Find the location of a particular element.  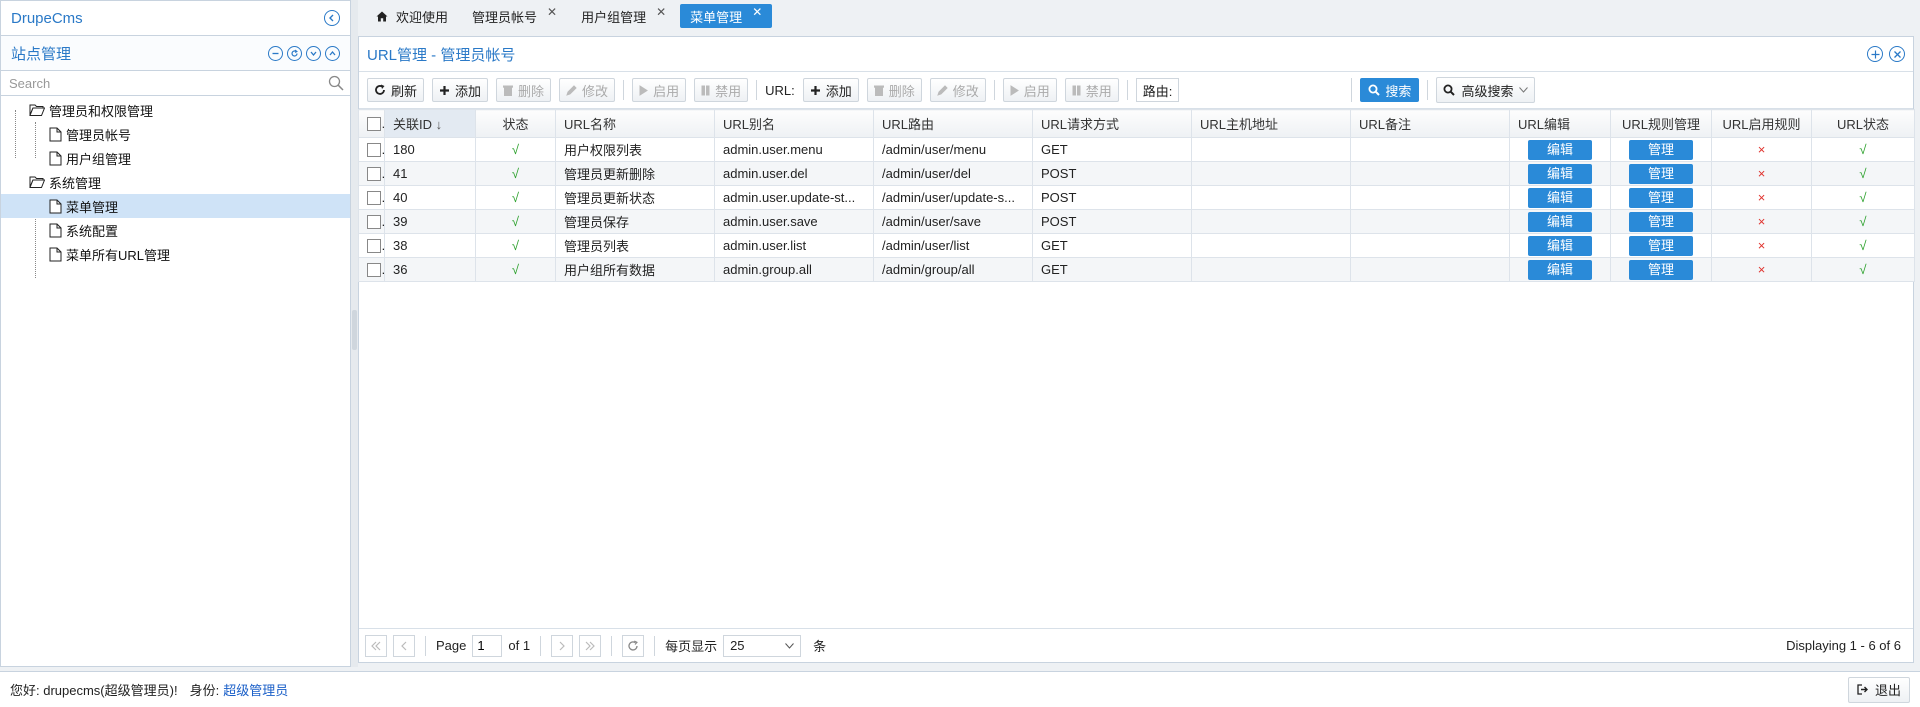

column-header-url-note: URL备注 is located at coordinates (1430, 123).